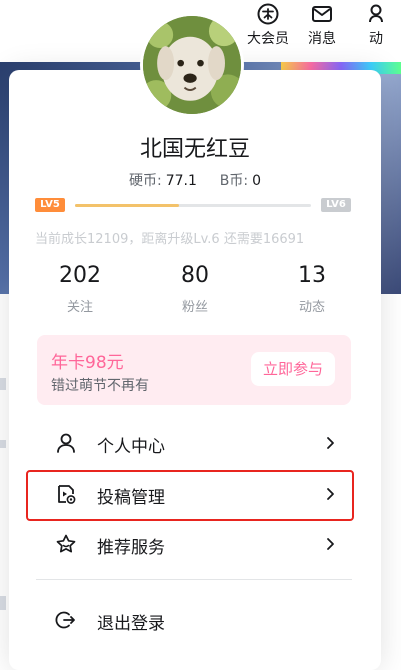  What do you see at coordinates (79, 307) in the screenshot?
I see `stat-following-label: 关注` at bounding box center [79, 307].